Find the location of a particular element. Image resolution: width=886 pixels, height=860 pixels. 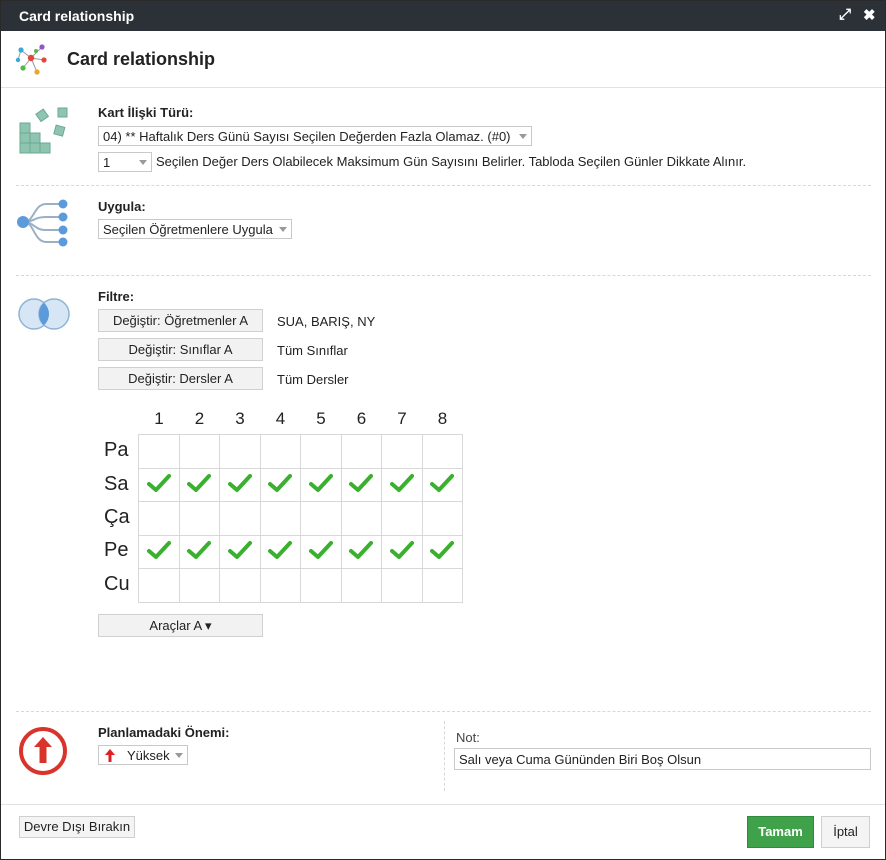

dialog-footer is located at coordinates (443, 804).